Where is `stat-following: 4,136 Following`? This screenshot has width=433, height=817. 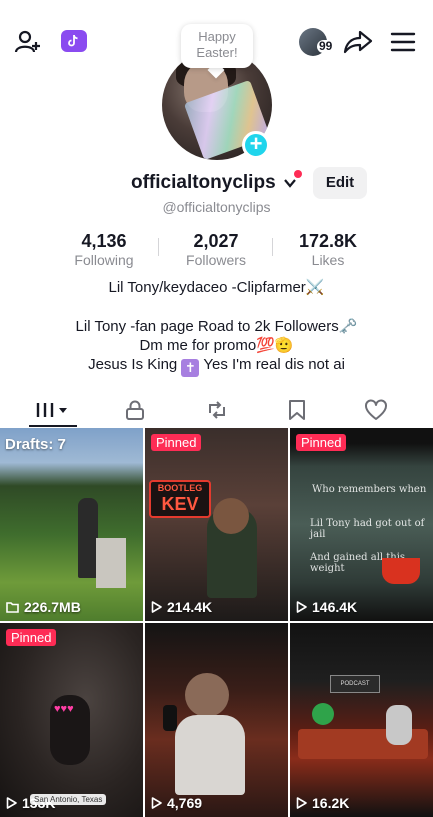 stat-following: 4,136 Following is located at coordinates (104, 249).